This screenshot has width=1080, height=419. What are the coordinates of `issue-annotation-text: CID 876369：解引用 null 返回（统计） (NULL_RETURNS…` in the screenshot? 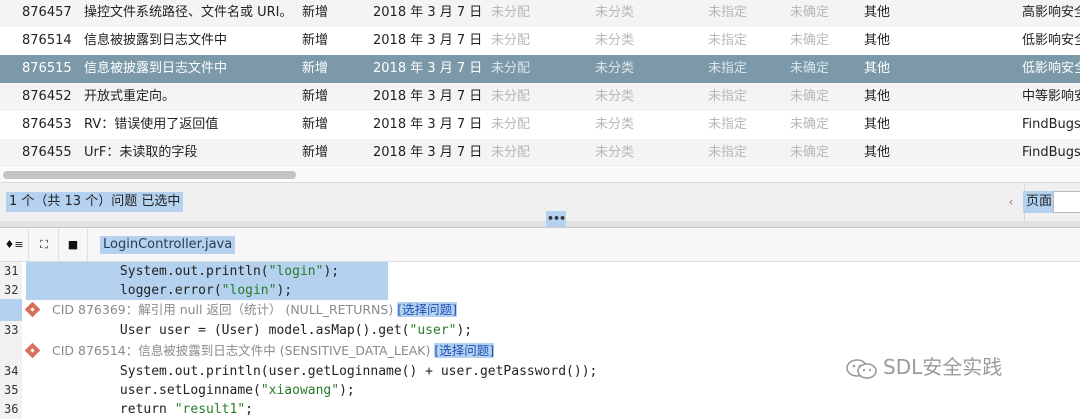 It's located at (225, 309).